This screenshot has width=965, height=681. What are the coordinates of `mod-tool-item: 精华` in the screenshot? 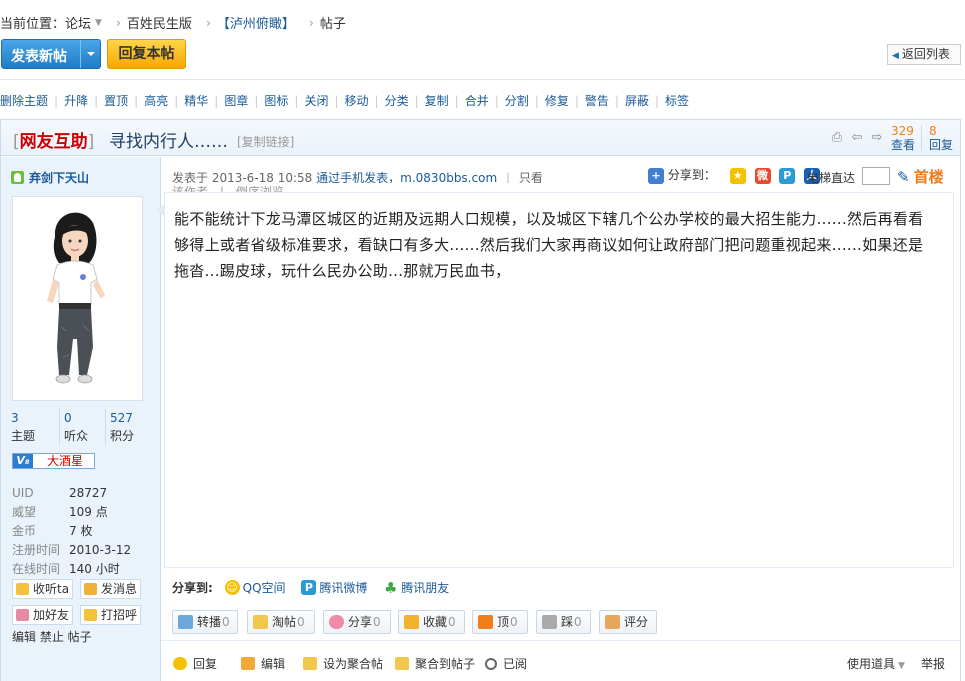 It's located at (196, 101).